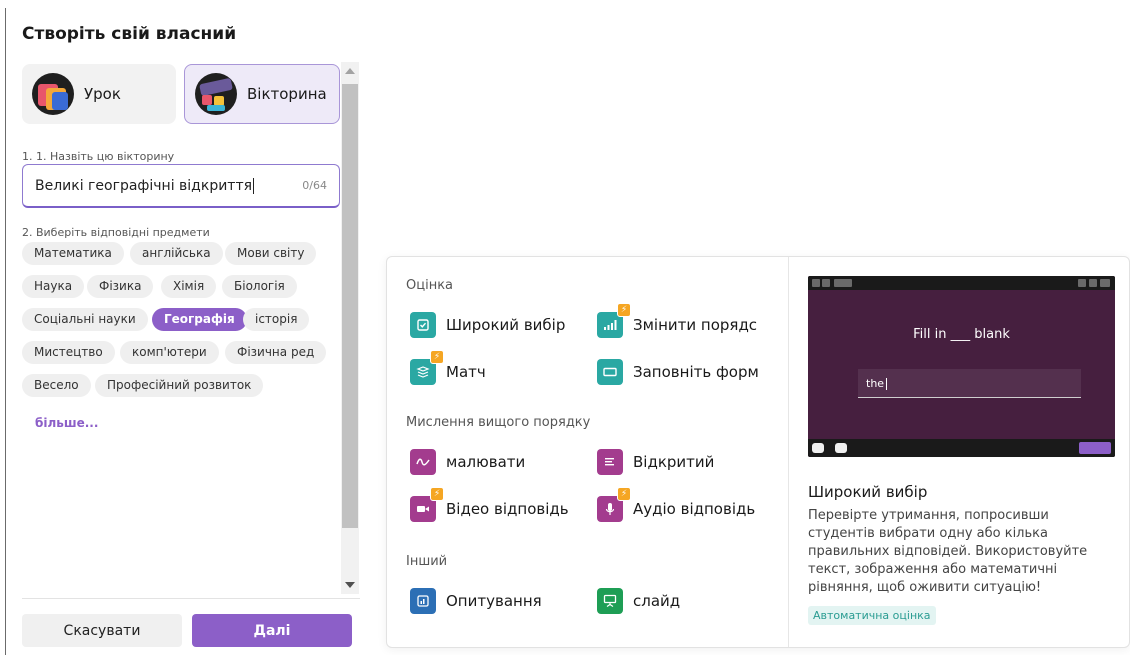  I want to click on subject-chip: Мови світу, so click(271, 253).